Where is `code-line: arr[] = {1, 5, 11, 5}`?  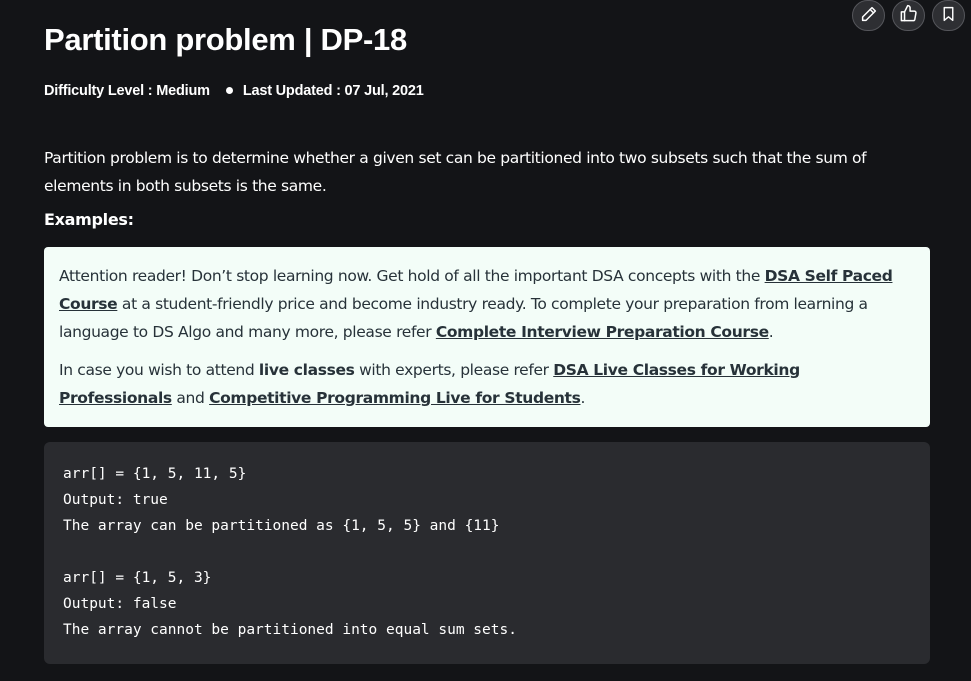 code-line: arr[] = {1, 5, 11, 5} is located at coordinates (155, 474).